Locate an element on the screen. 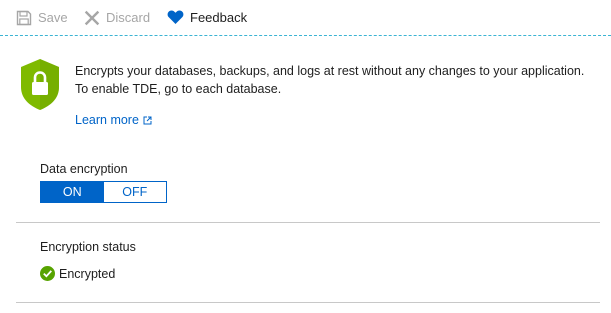  encryption-status-text: Encrypted is located at coordinates (87, 273).